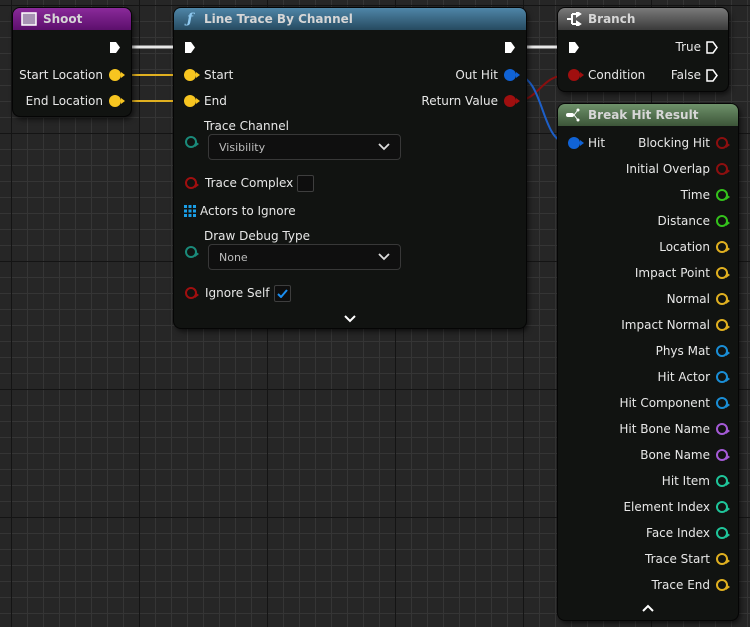 This screenshot has height=627, width=750. What do you see at coordinates (678, 533) in the screenshot?
I see `output-pin-label: Face Index` at bounding box center [678, 533].